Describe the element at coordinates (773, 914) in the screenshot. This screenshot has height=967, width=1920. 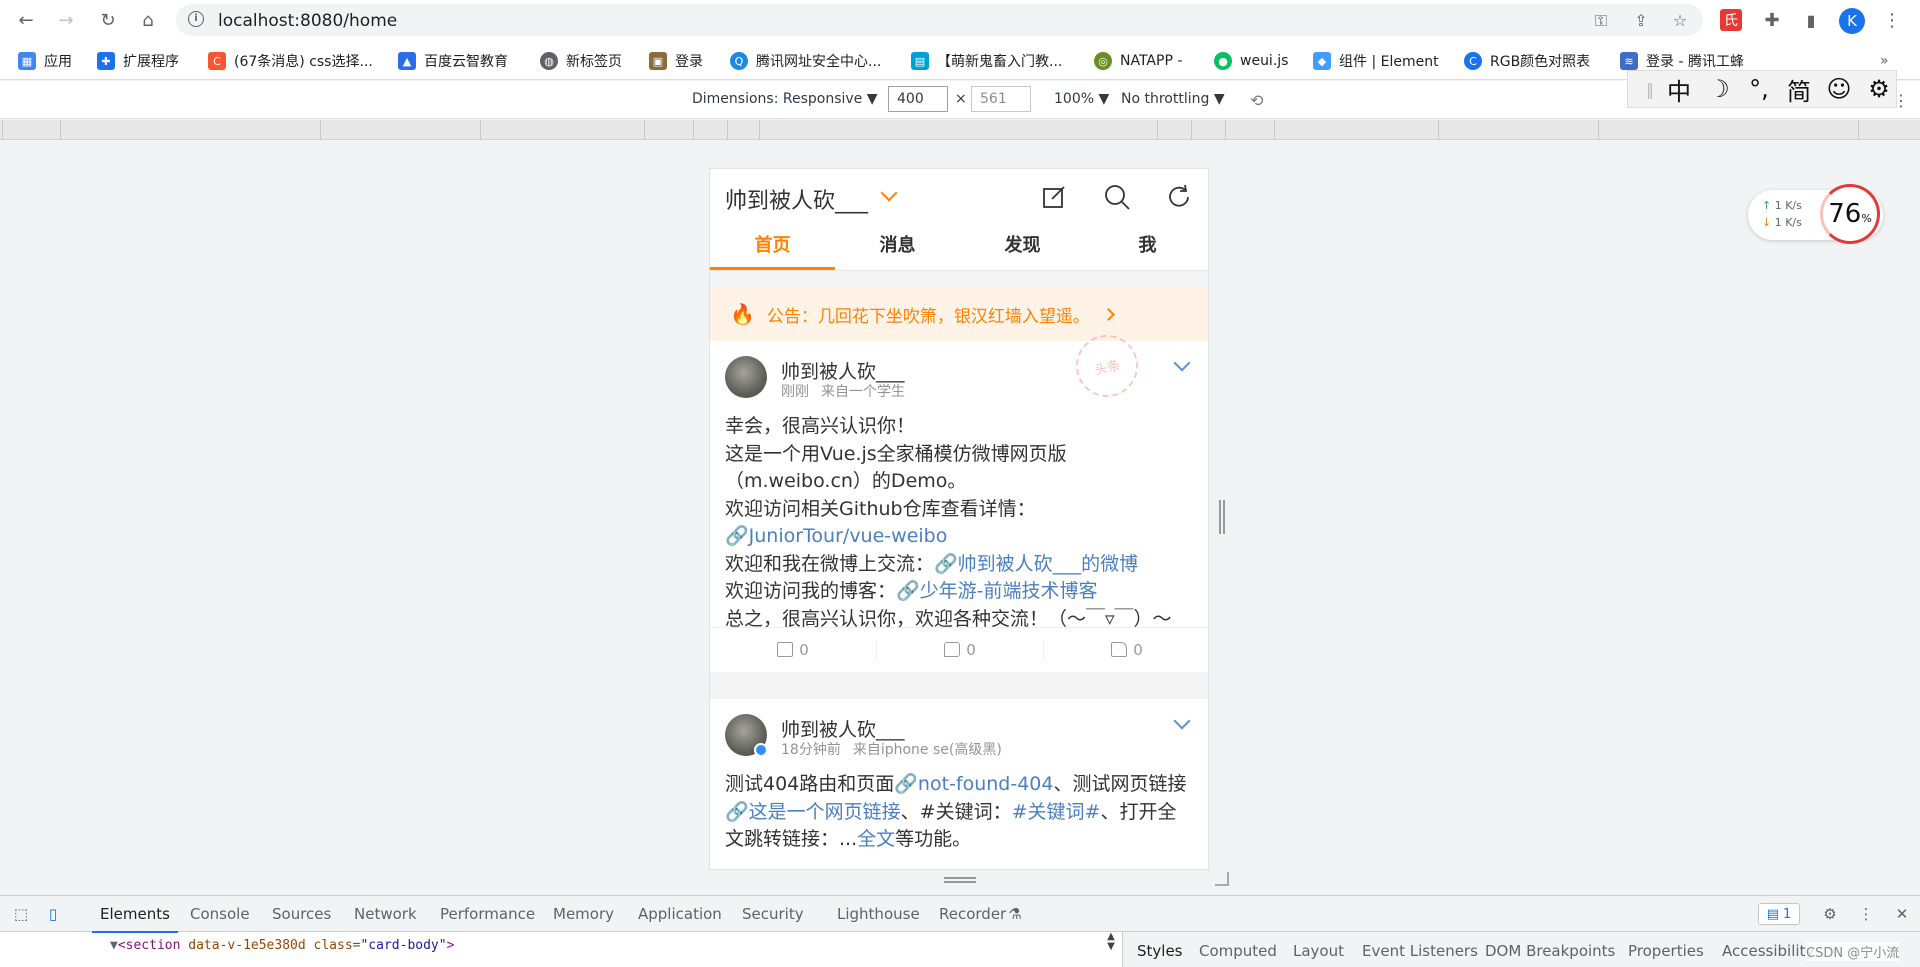
I see `tab-security: Security` at that location.